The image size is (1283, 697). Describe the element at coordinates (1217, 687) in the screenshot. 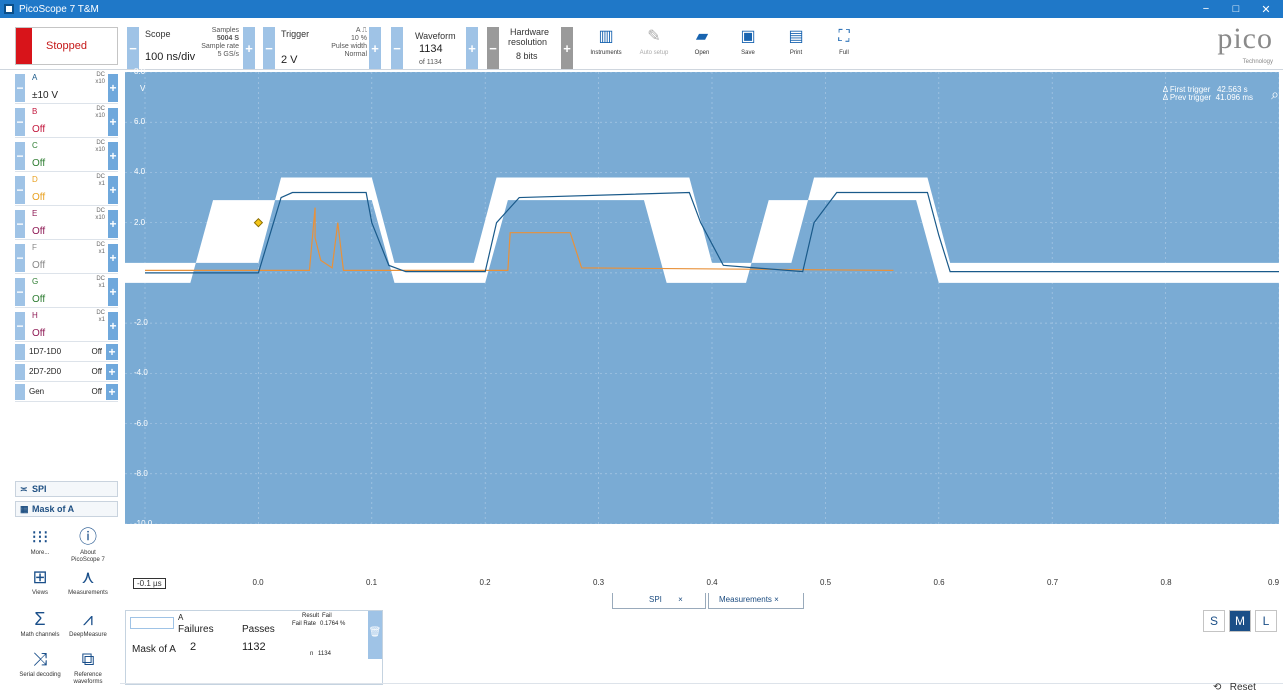

I see `reset-icon: ⟲` at that location.